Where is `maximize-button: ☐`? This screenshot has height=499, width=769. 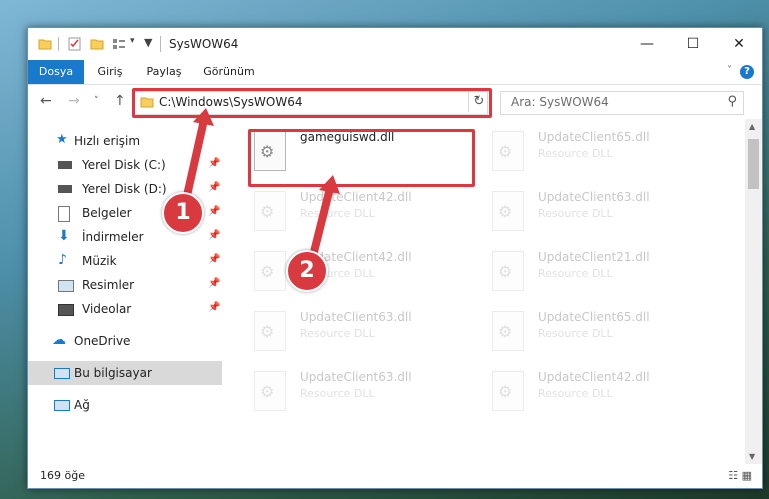 maximize-button: ☐ is located at coordinates (693, 44).